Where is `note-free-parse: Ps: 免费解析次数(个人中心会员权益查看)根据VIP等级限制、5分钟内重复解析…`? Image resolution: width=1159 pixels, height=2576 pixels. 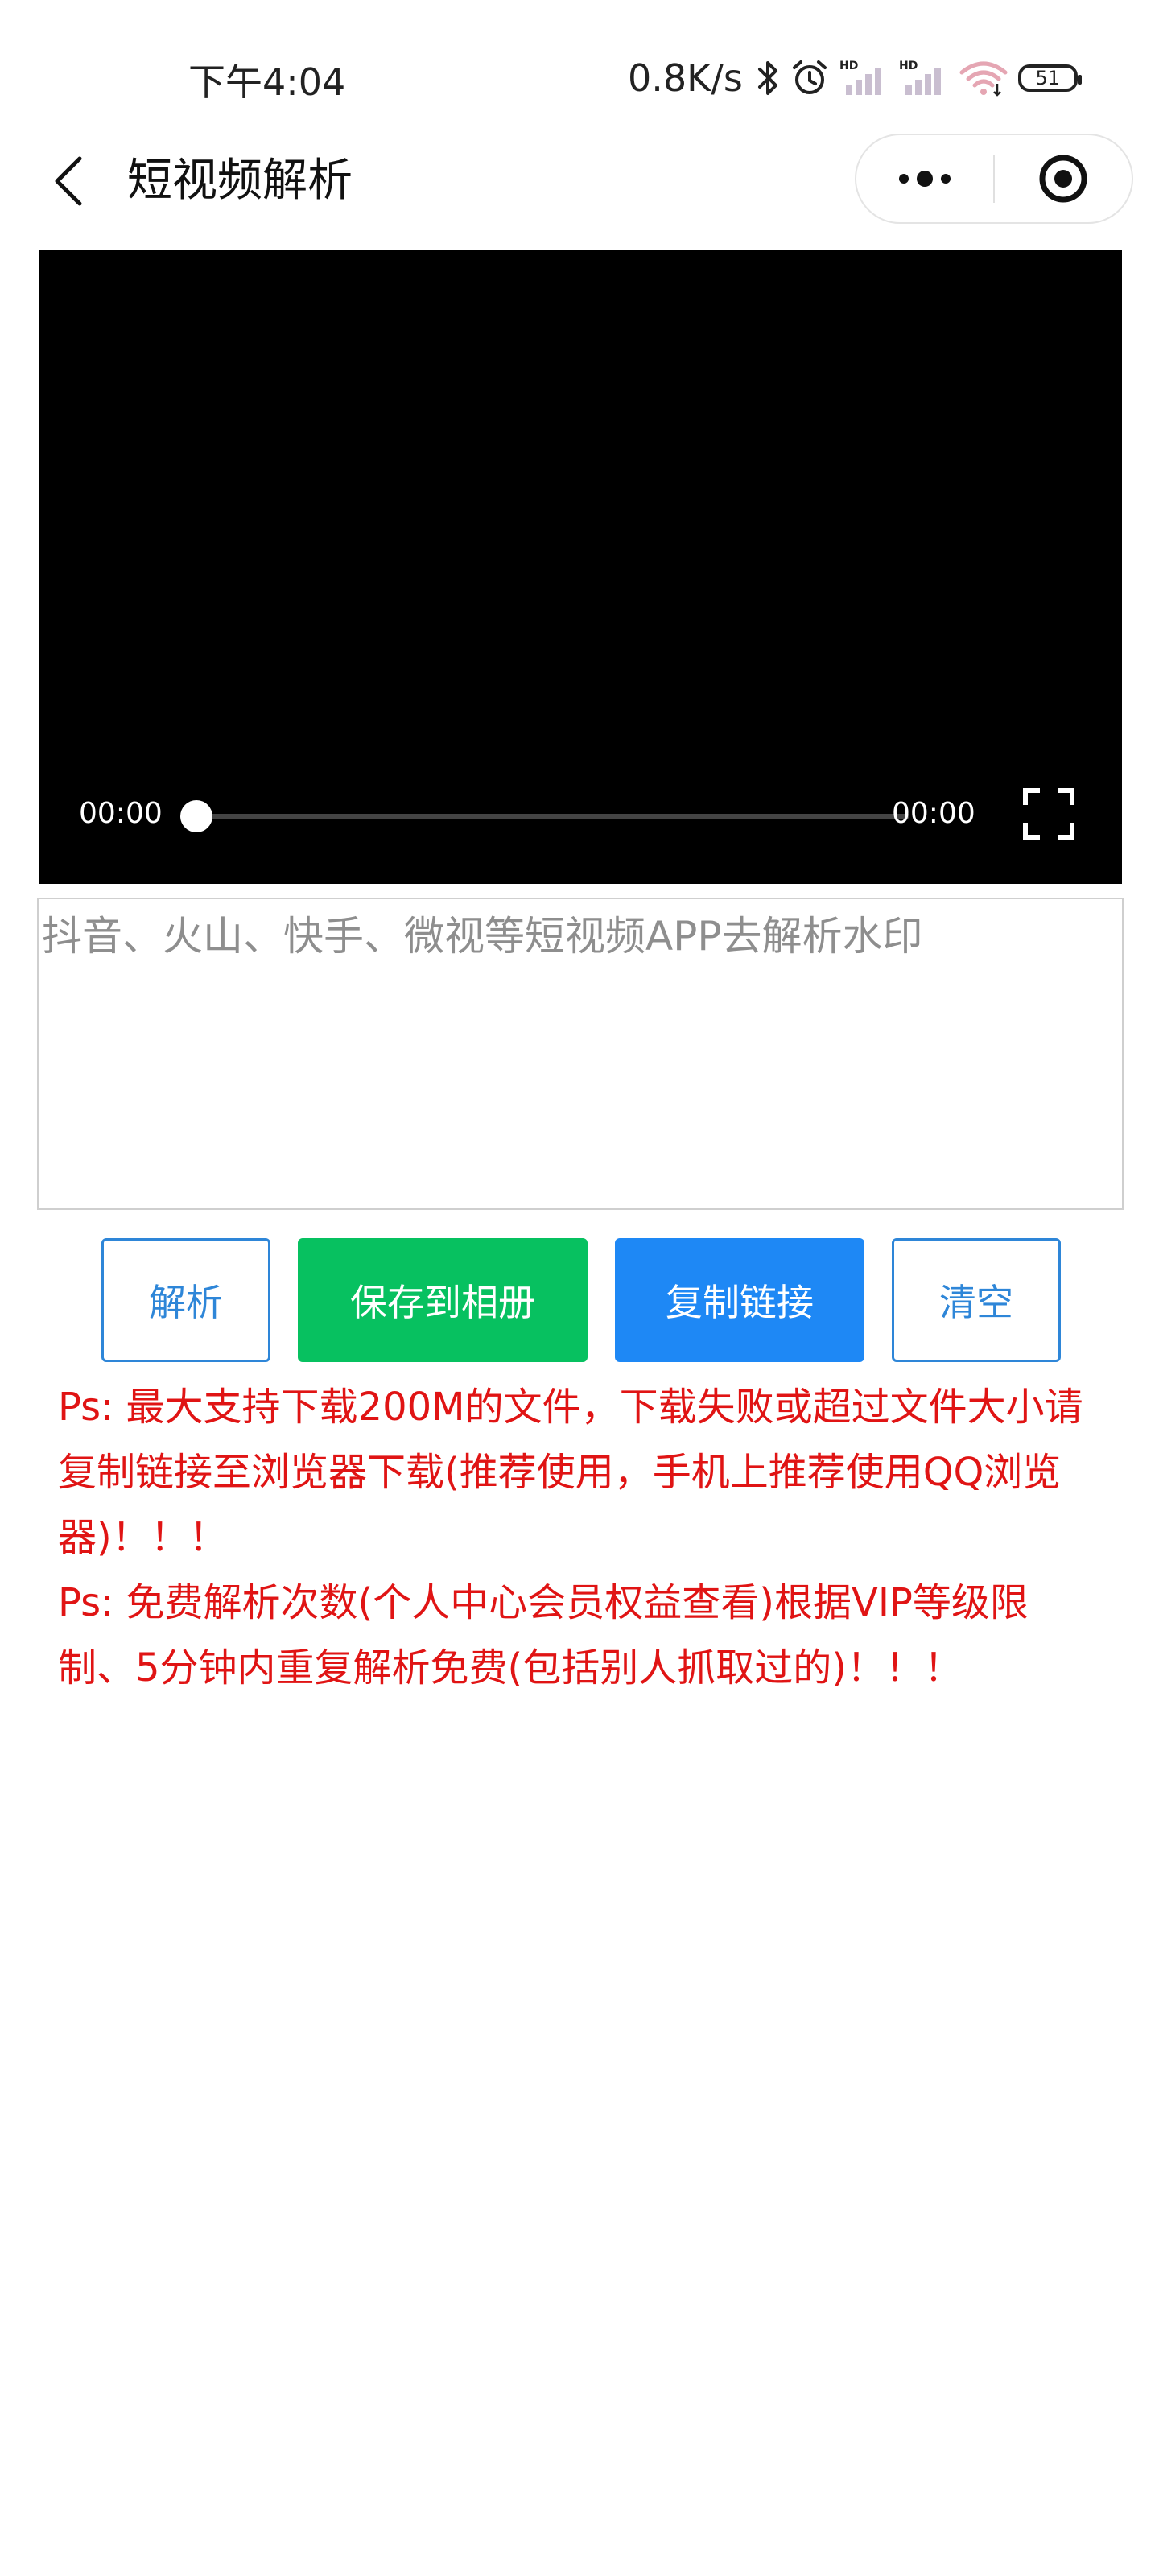
note-free-parse: Ps: 免费解析次数(个人中心会员权益查看)根据VIP等级限制、5分钟内重复解析… is located at coordinates (543, 1635).